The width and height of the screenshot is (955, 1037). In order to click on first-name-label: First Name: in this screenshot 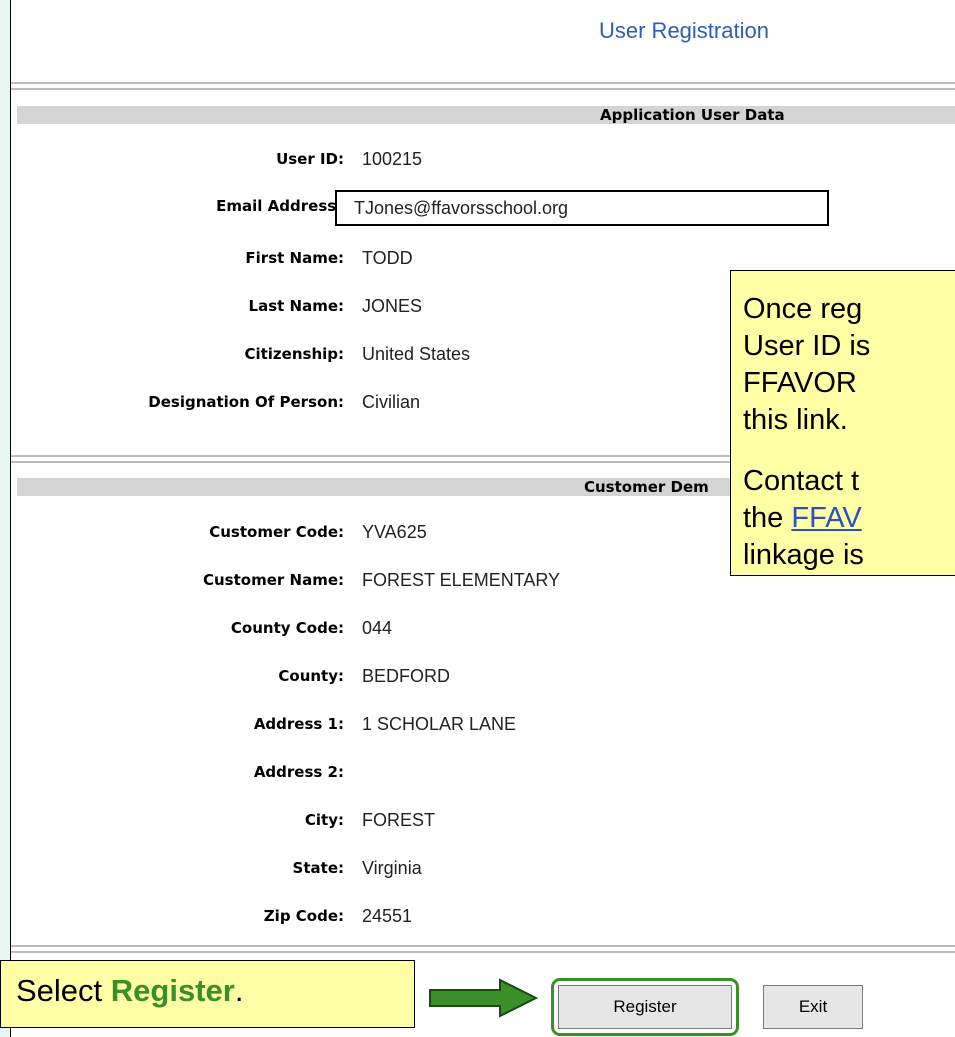, I will do `click(294, 258)`.